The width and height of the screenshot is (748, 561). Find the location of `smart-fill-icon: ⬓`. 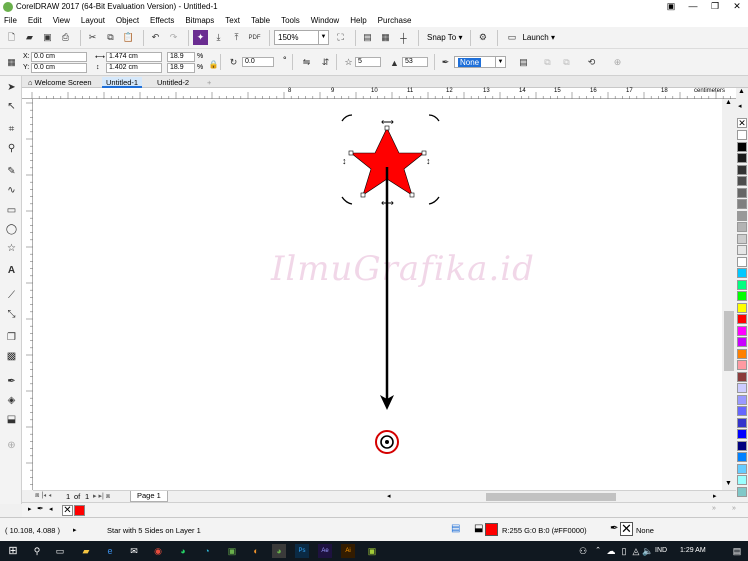

smart-fill-icon: ⬓ is located at coordinates (11, 419).